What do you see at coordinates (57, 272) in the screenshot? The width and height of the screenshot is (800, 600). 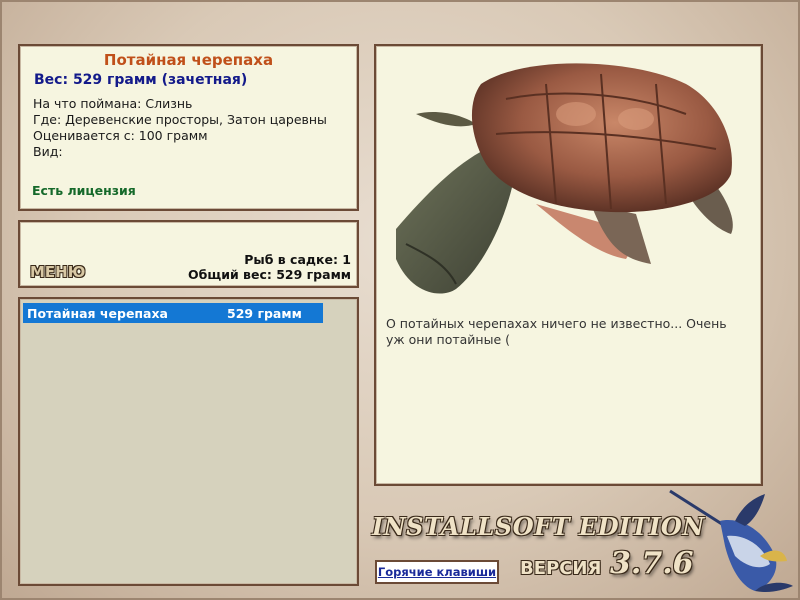 I see `menu-button: МЕНЮ` at bounding box center [57, 272].